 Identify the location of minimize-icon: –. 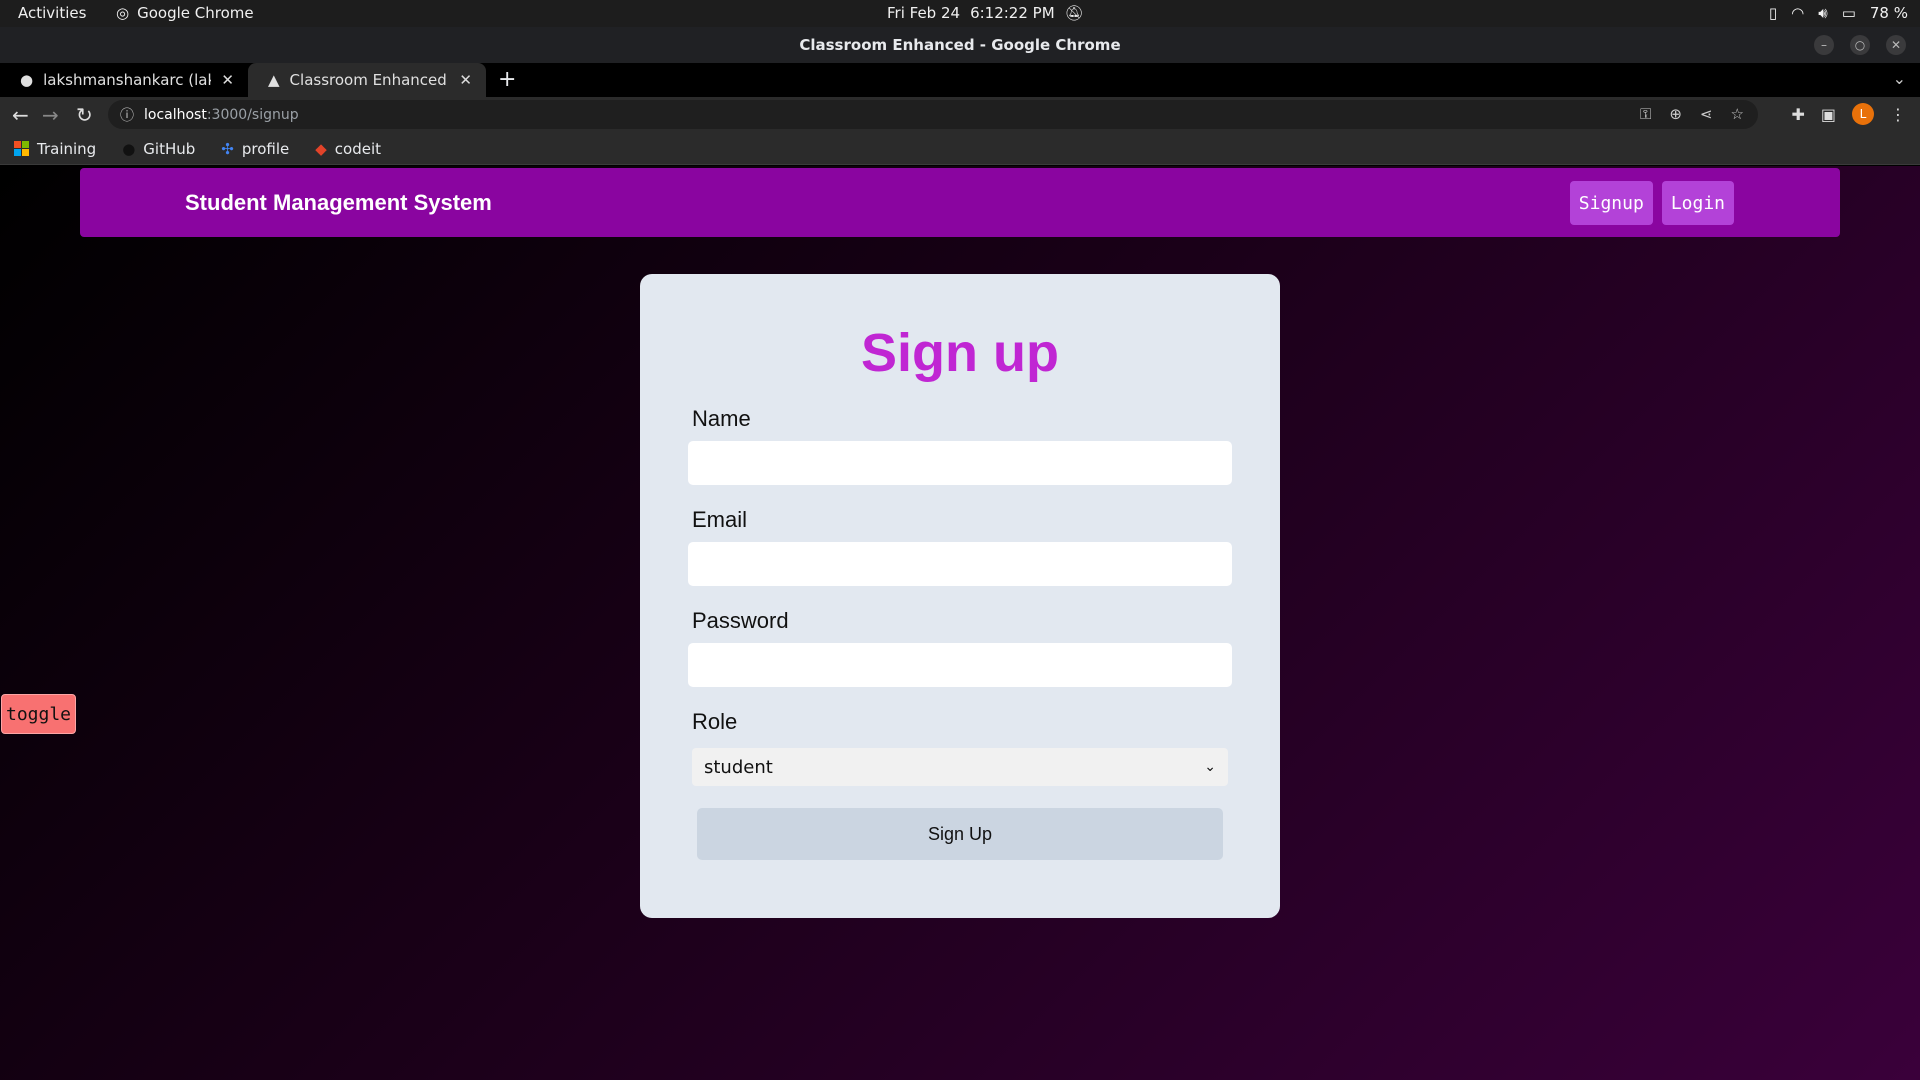
(1824, 45).